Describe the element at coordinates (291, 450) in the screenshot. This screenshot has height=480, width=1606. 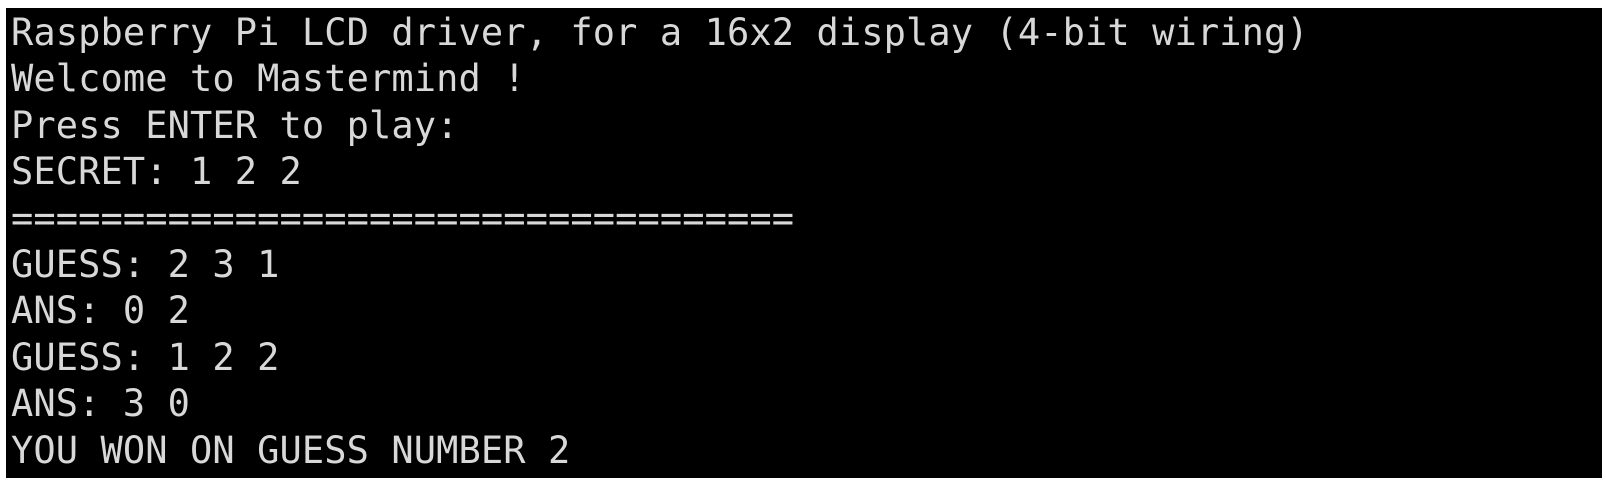
I see `terminal-line-result: YOU WON ON GUESS NUMBER 2` at that location.